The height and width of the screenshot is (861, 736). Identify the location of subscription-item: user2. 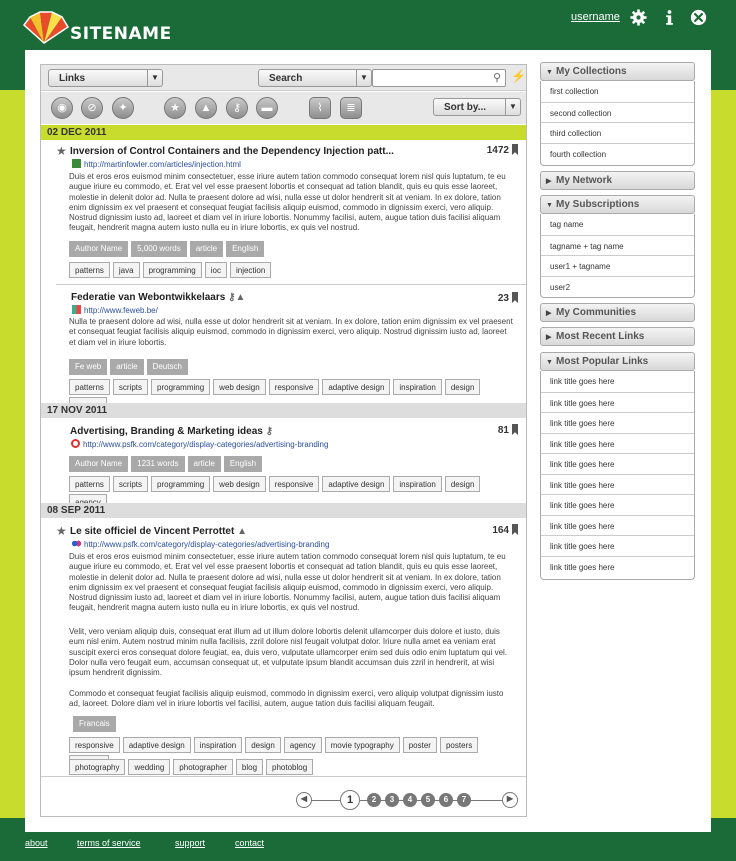
(617, 286).